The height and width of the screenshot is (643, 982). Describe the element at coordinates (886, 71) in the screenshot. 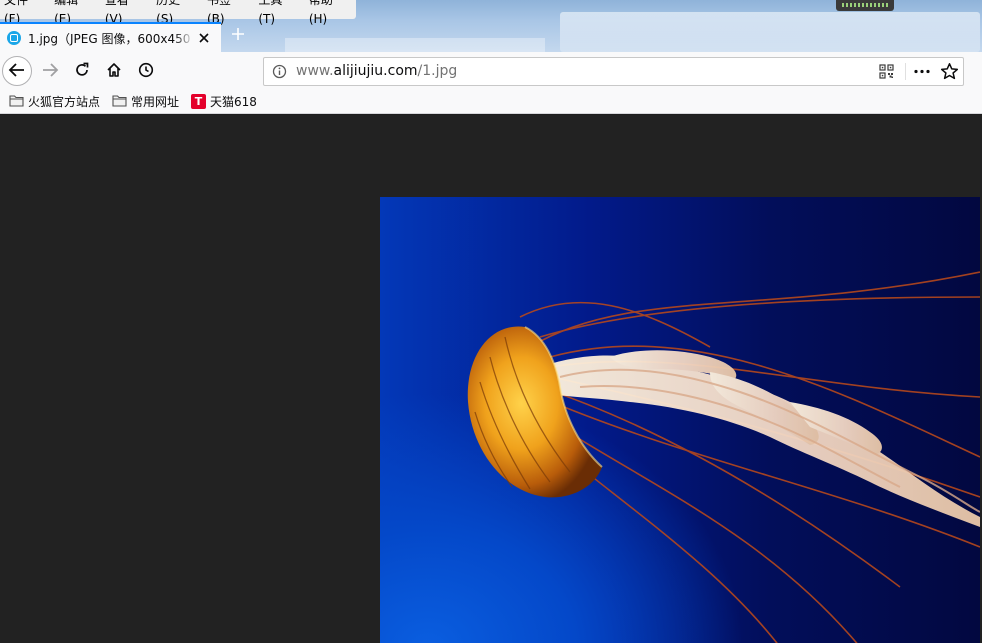

I see `qr-code-icon` at that location.